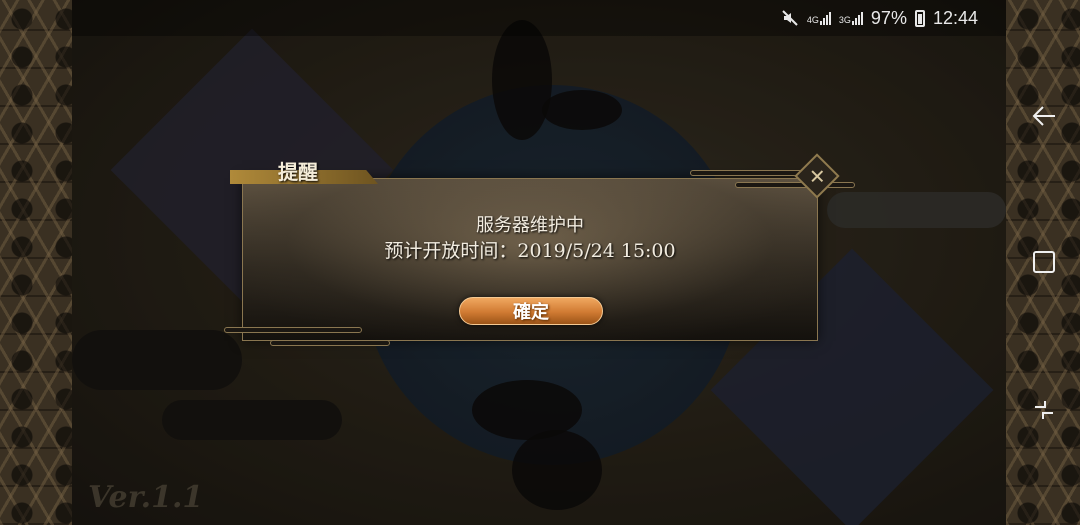 This screenshot has width=1080, height=525. Describe the element at coordinates (530, 225) in the screenshot. I see `dialog-message-line1: 服务器维护中` at that location.